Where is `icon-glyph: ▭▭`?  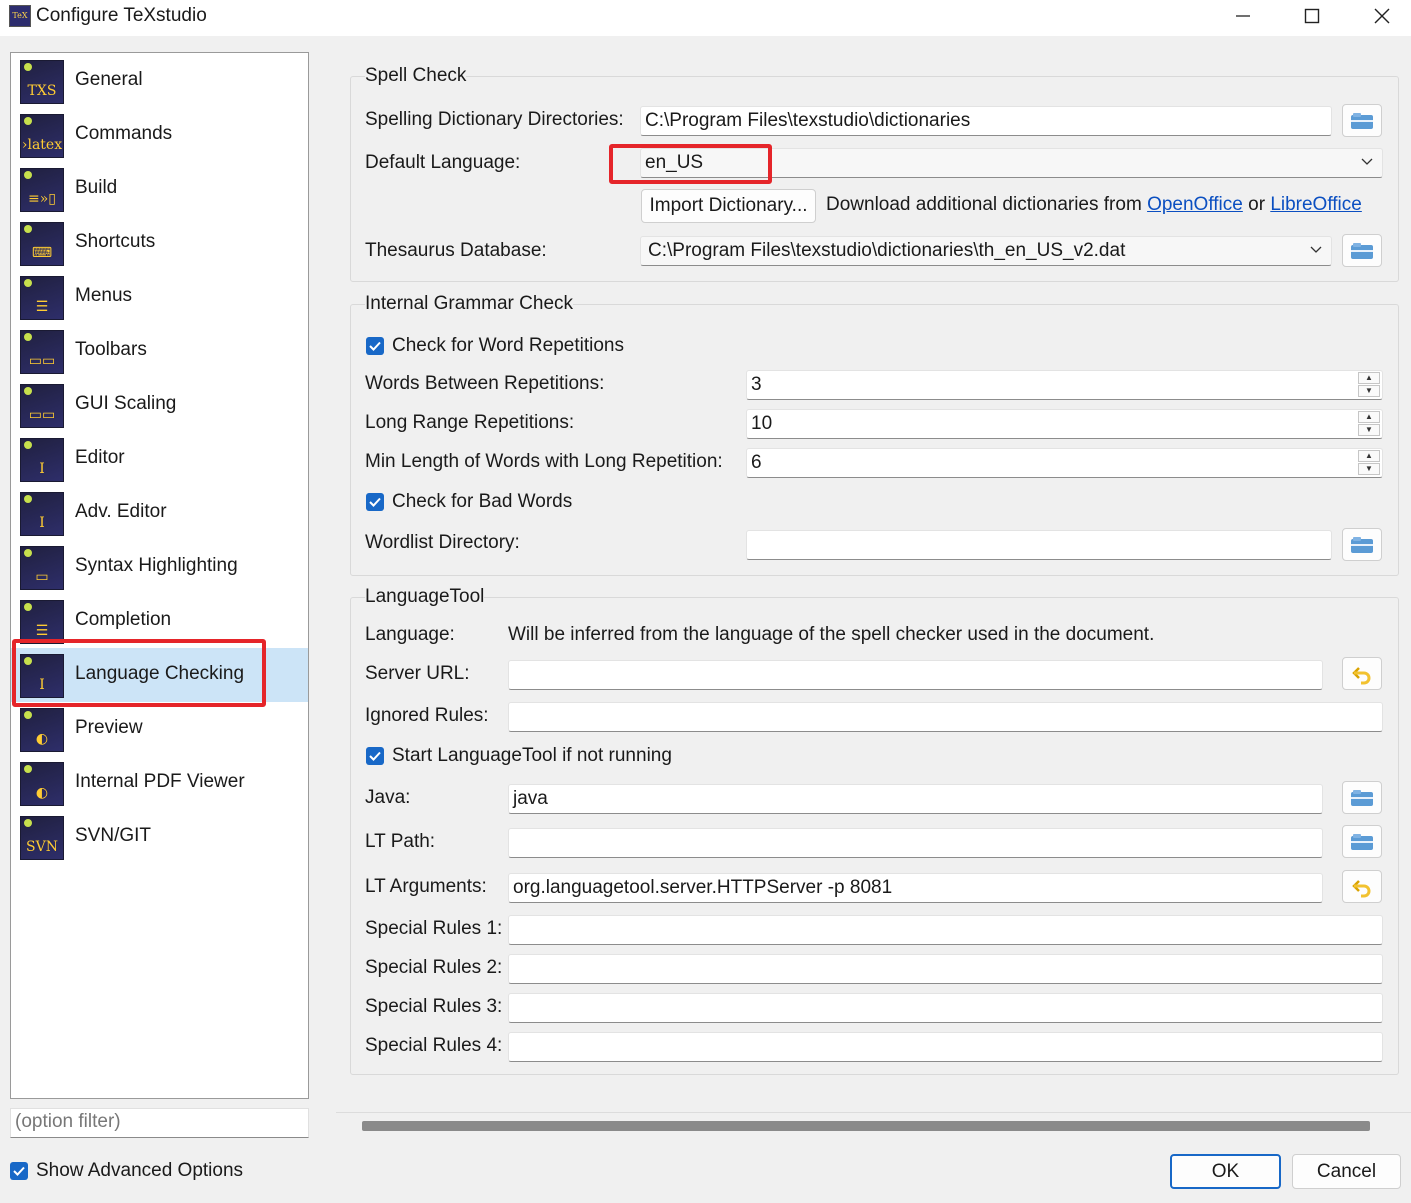 icon-glyph: ▭▭ is located at coordinates (42, 415).